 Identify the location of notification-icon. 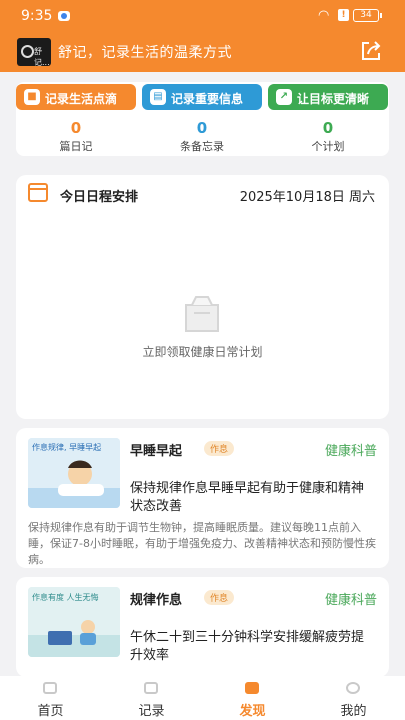
(64, 16).